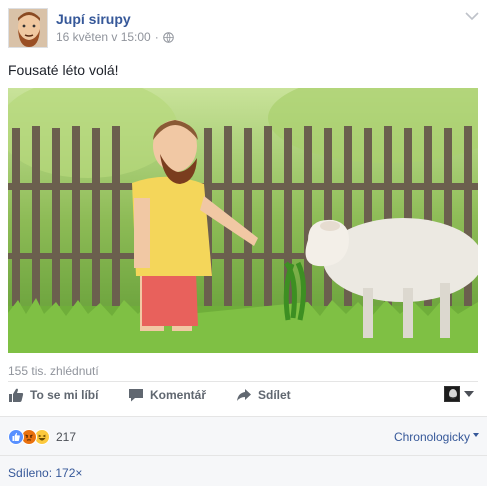 The height and width of the screenshot is (486, 487). I want to click on thumbs-up-icon, so click(16, 395).